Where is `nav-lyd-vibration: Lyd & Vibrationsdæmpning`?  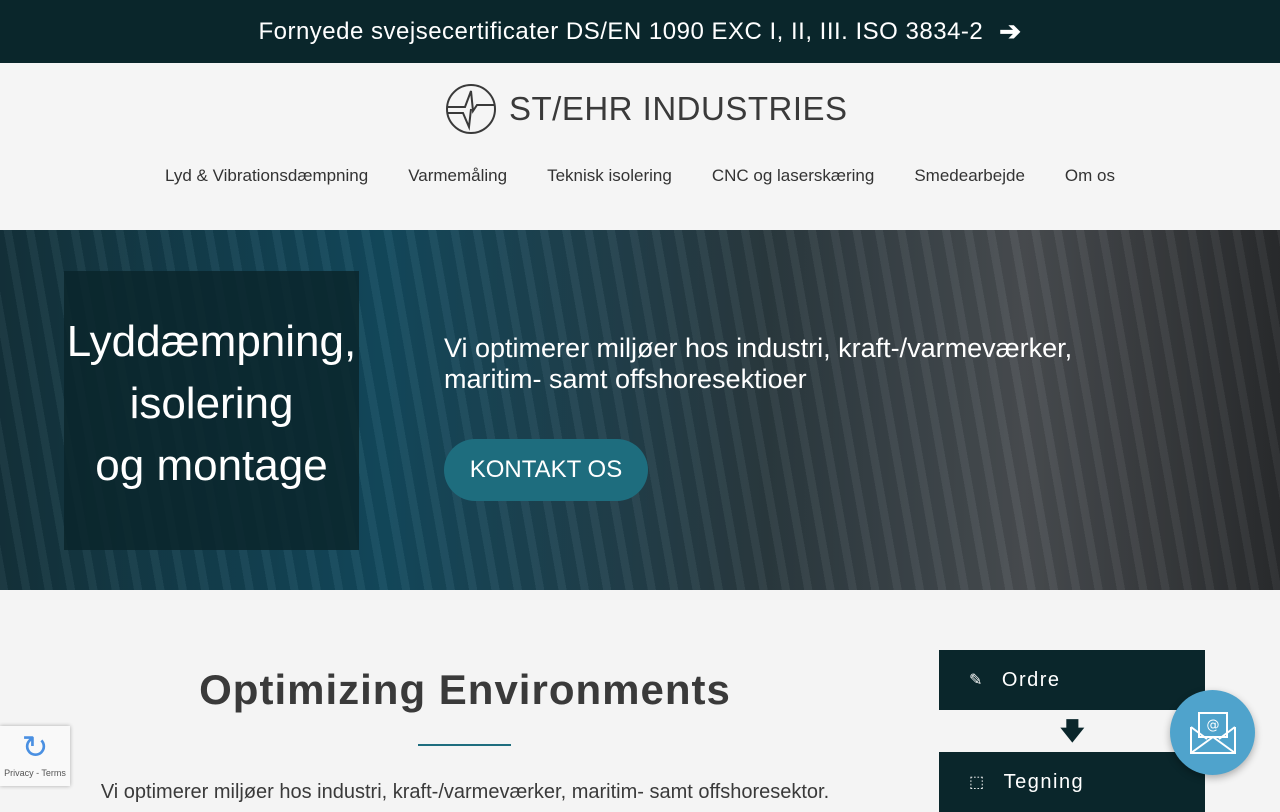
nav-lyd-vibration: Lyd & Vibrationsdæmpning is located at coordinates (266, 176).